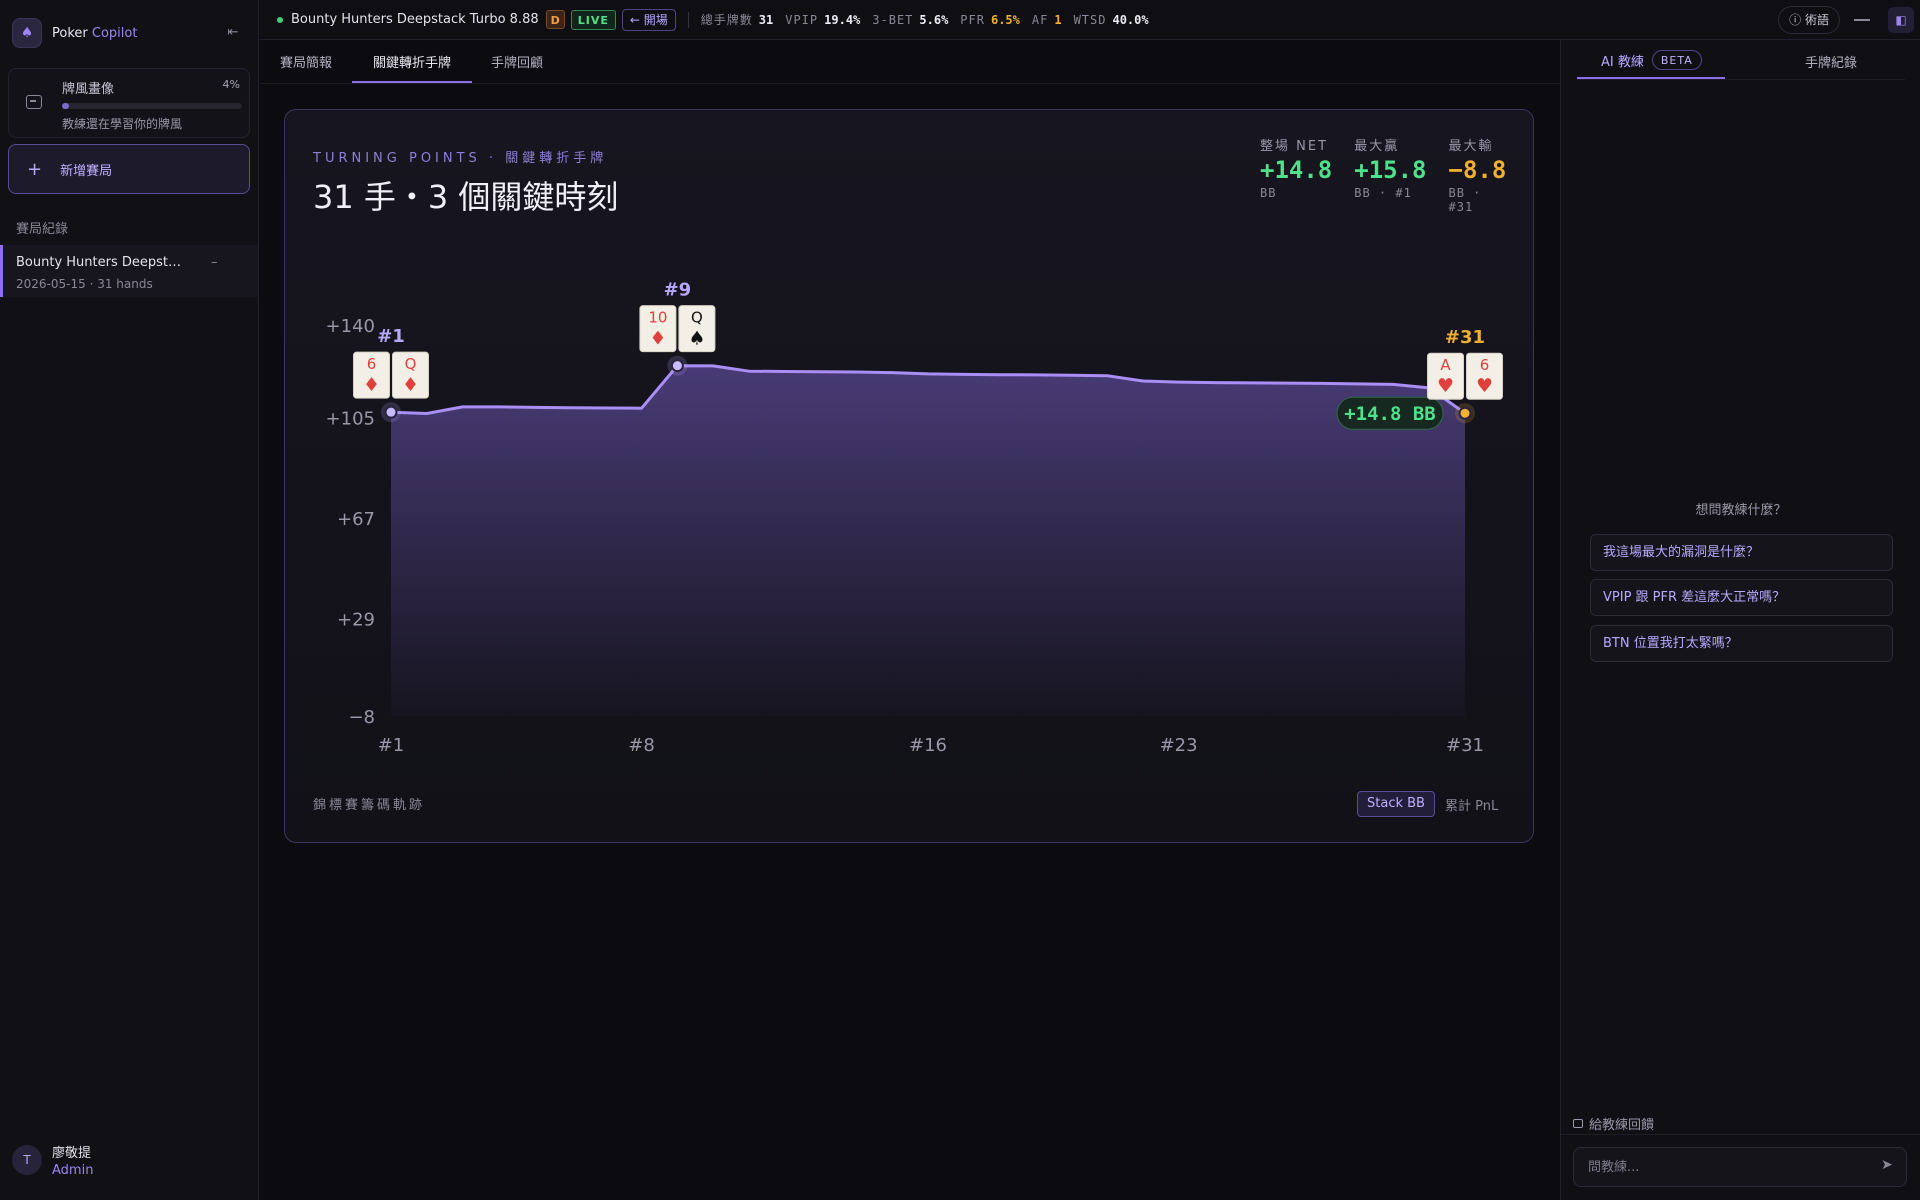 This screenshot has width=1920, height=1200. I want to click on record-name: Bounty Hunters Deepstack Turbo 8.88, so click(101, 262).